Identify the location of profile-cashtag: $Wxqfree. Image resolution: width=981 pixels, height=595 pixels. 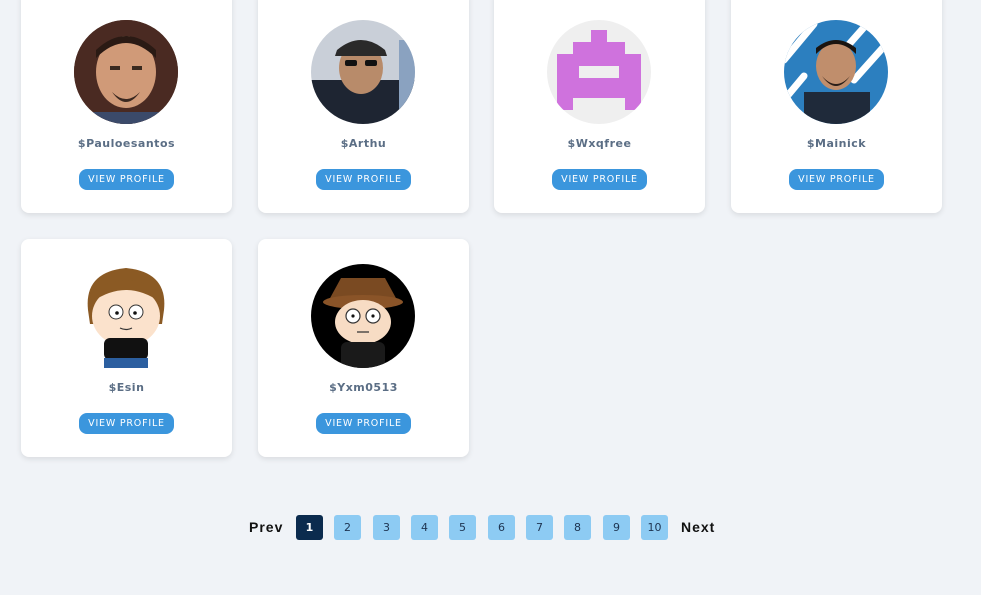
(599, 143).